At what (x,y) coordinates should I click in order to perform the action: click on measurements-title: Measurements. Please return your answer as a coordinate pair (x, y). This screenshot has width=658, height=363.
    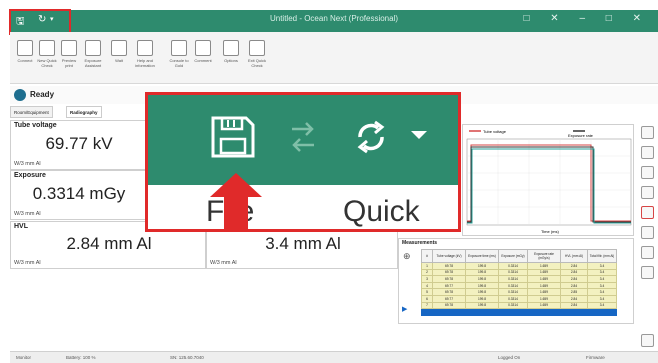
    Looking at the image, I should click on (420, 243).